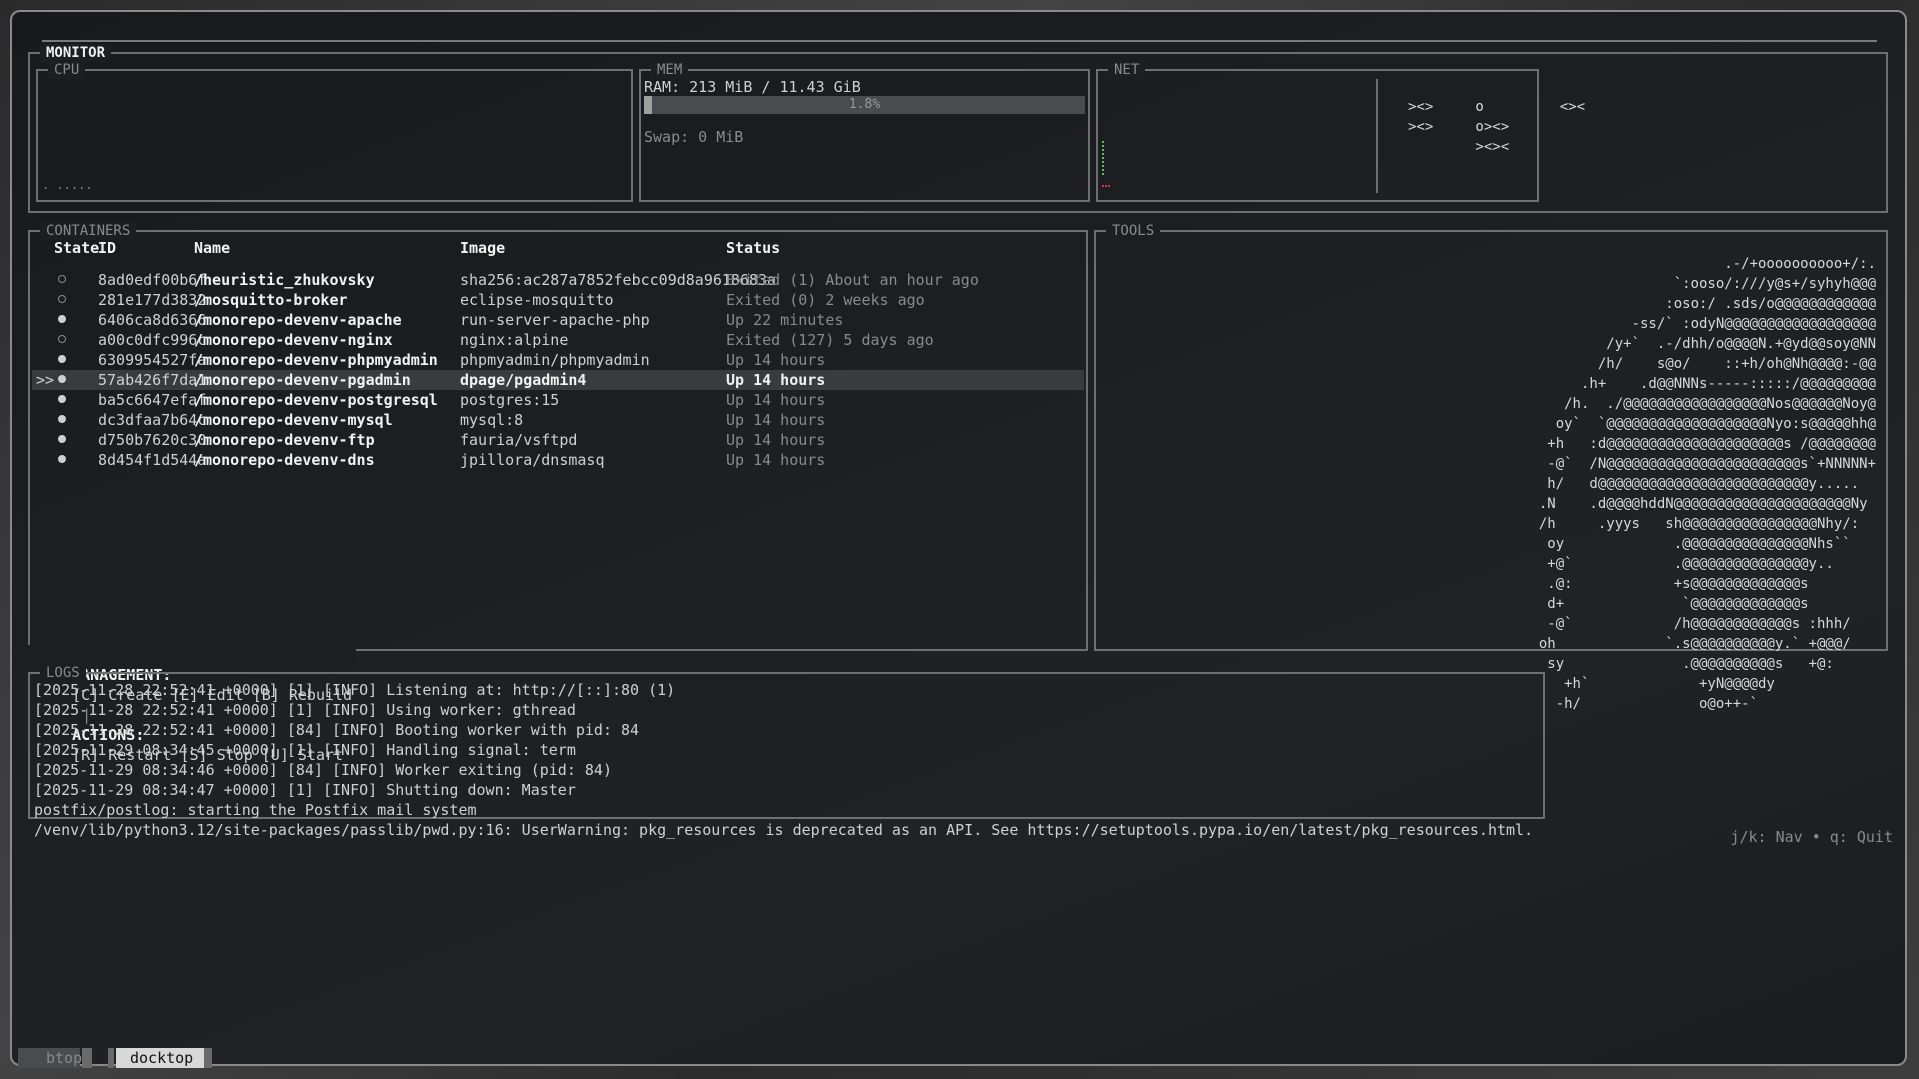  I want to click on help-hint: j/k: Nav • q: Quit, so click(1811, 837).